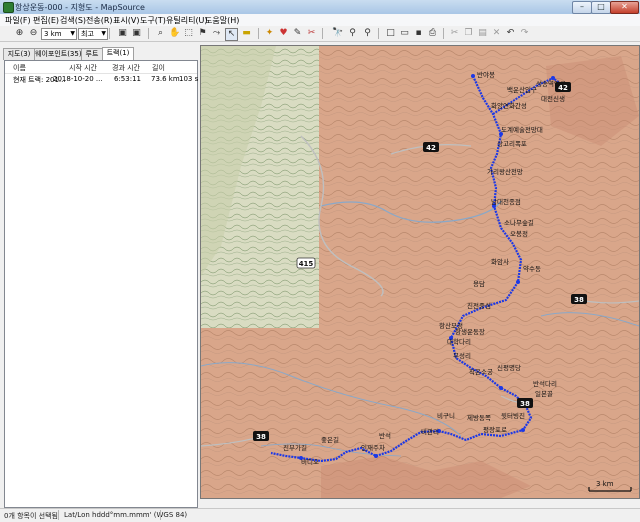 The image size is (640, 522). I want to click on waypoint-tool-icon: ⚑, so click(202, 33).